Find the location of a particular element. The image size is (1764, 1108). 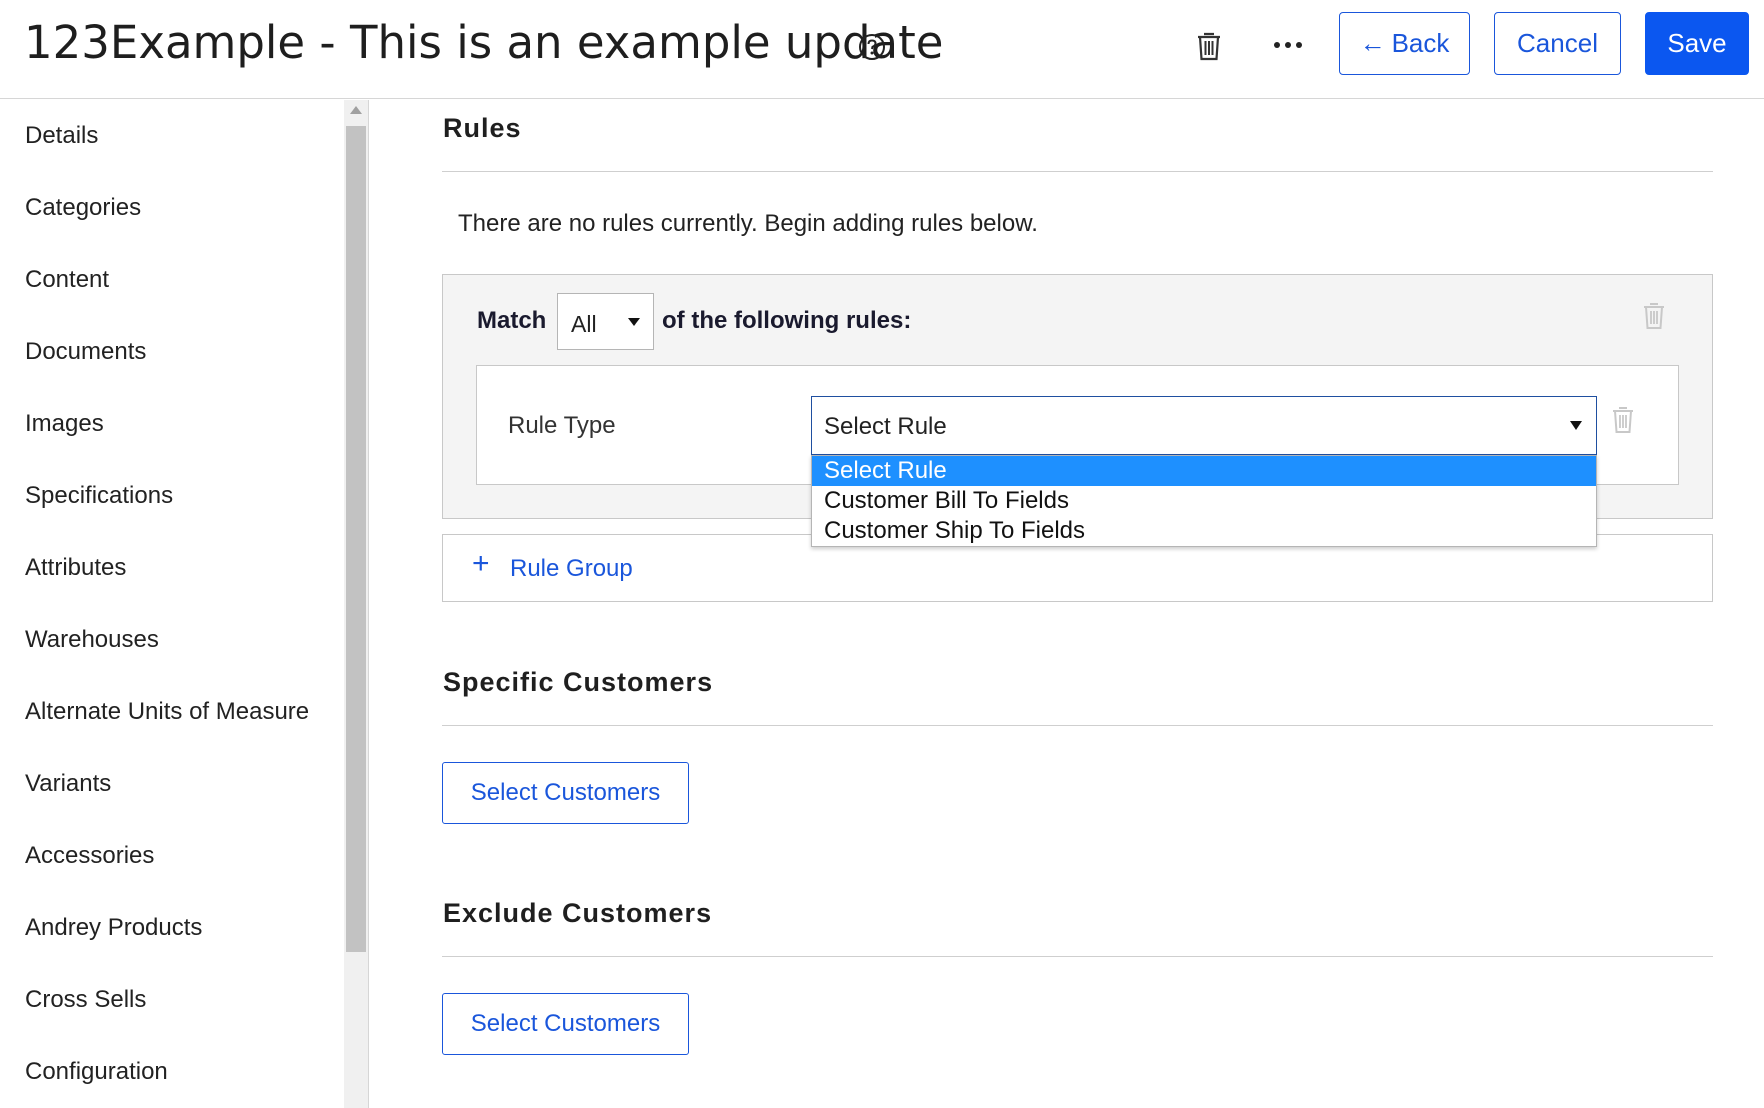

arrow-left-icon: ← is located at coordinates (1372, 43).